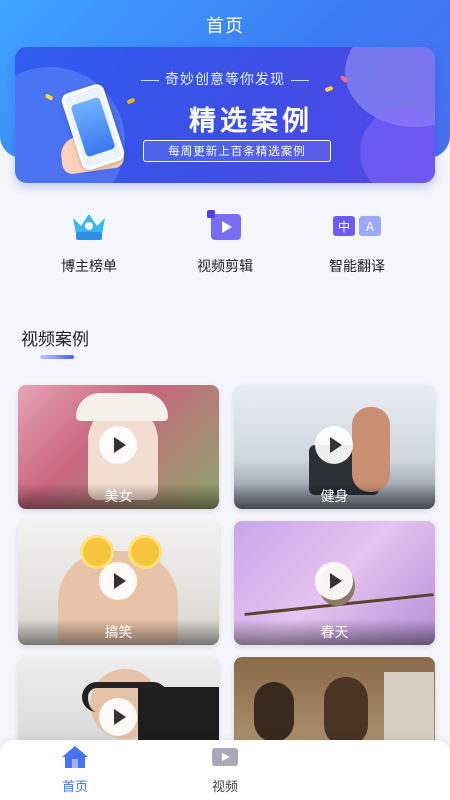 This screenshot has width=450, height=800. Describe the element at coordinates (89, 226) in the screenshot. I see `crown-icon` at that location.